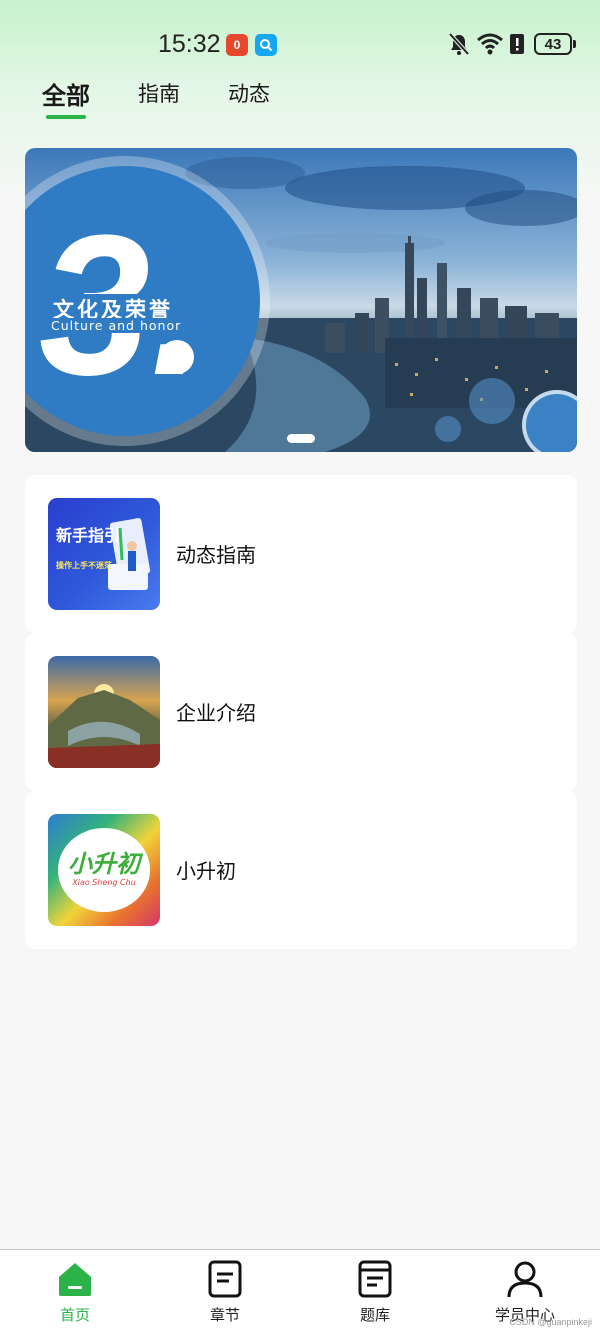  Describe the element at coordinates (225, 1279) in the screenshot. I see `chapter-icon` at that location.